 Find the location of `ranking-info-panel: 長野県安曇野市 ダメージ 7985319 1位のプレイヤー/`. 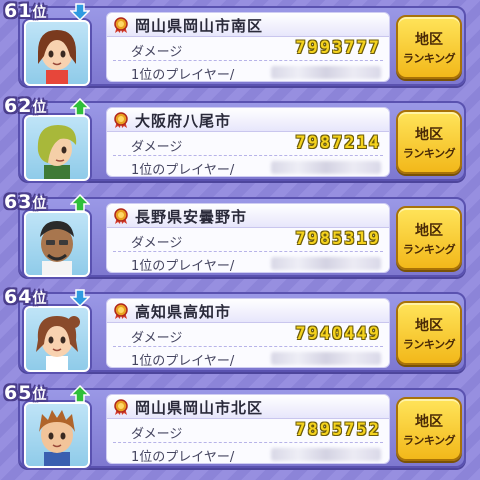

ranking-info-panel: 長野県安曇野市 ダメージ 7985319 1位のプレイヤー/ is located at coordinates (248, 238).